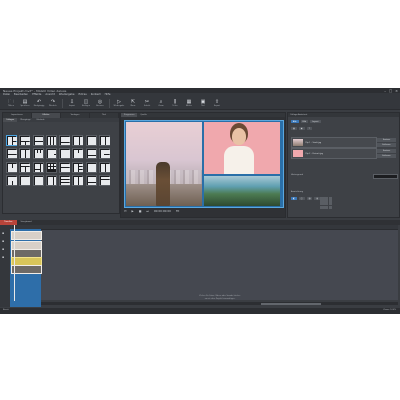 The height and width of the screenshot is (400, 400). Describe the element at coordinates (147, 211) in the screenshot. I see `skip-forward-icon: ⏭` at that location.